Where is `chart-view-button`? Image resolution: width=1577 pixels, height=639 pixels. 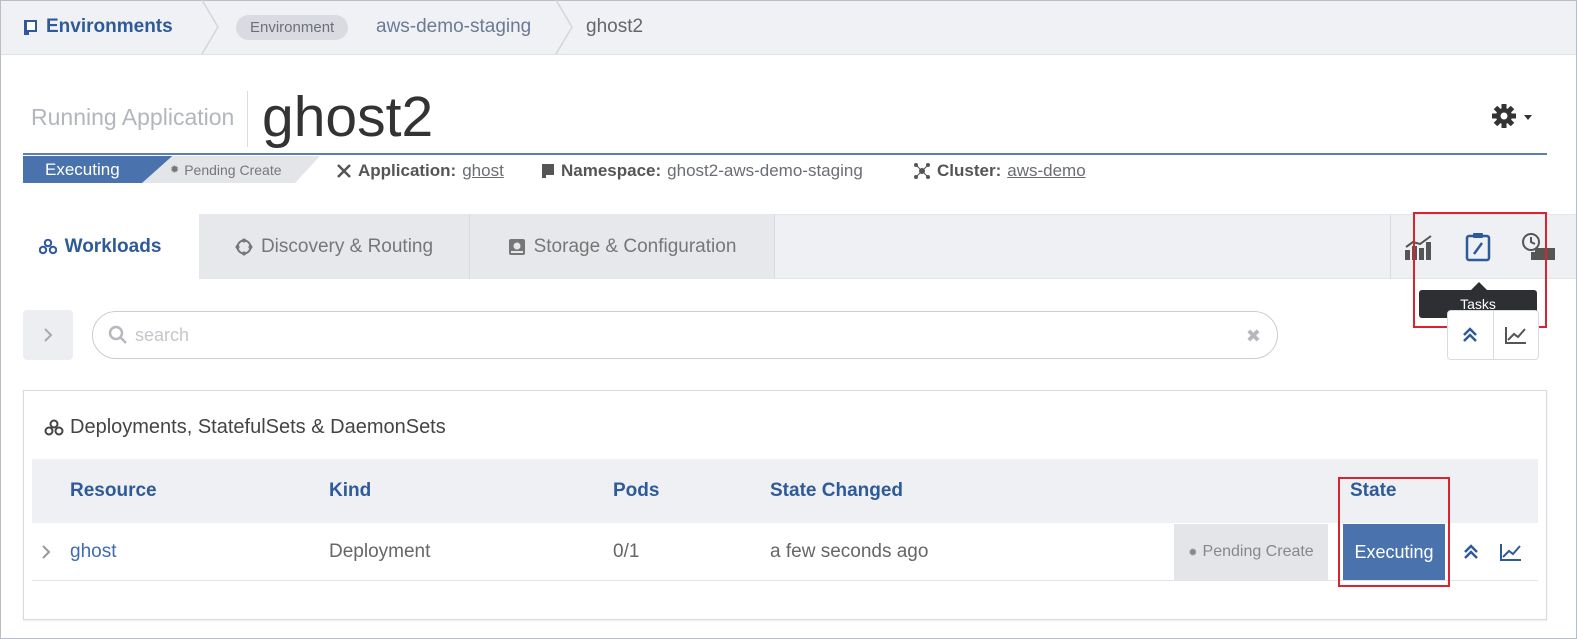
chart-view-button is located at coordinates (1515, 335).